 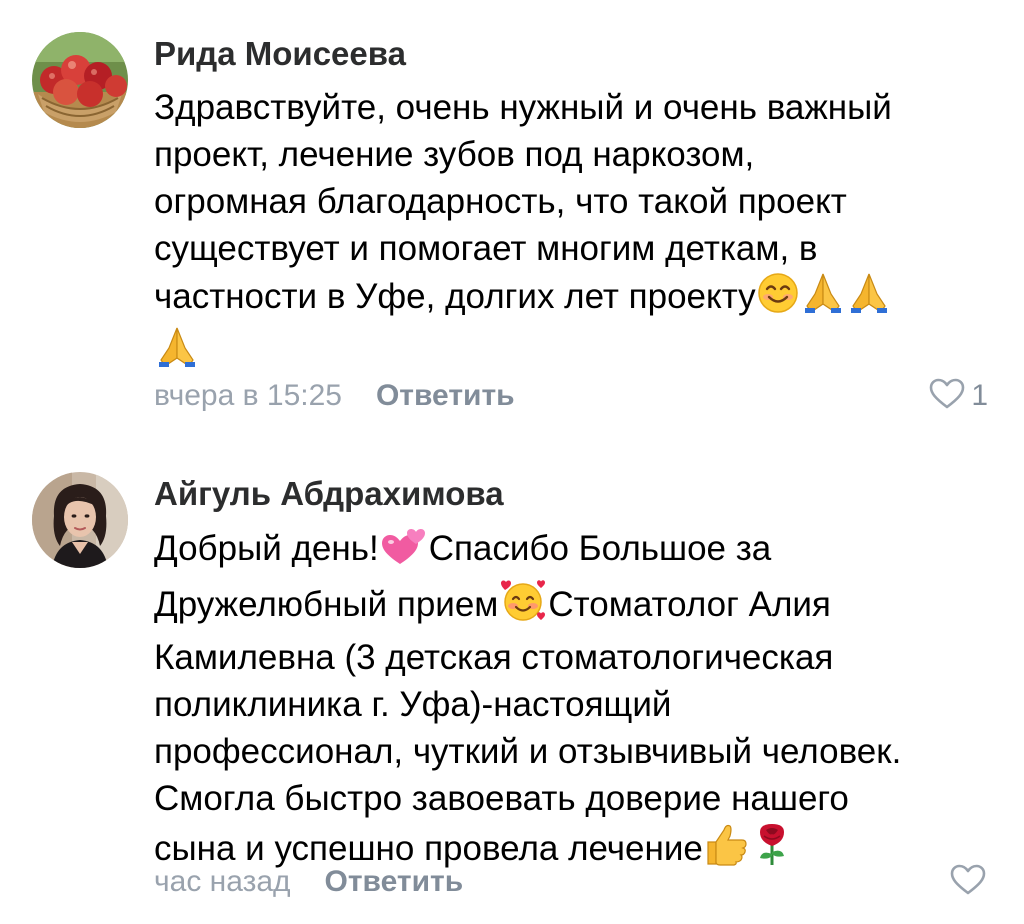 What do you see at coordinates (455, 296) in the screenshot?
I see `comment-line: частности в Уфе, долгих лет проекту` at bounding box center [455, 296].